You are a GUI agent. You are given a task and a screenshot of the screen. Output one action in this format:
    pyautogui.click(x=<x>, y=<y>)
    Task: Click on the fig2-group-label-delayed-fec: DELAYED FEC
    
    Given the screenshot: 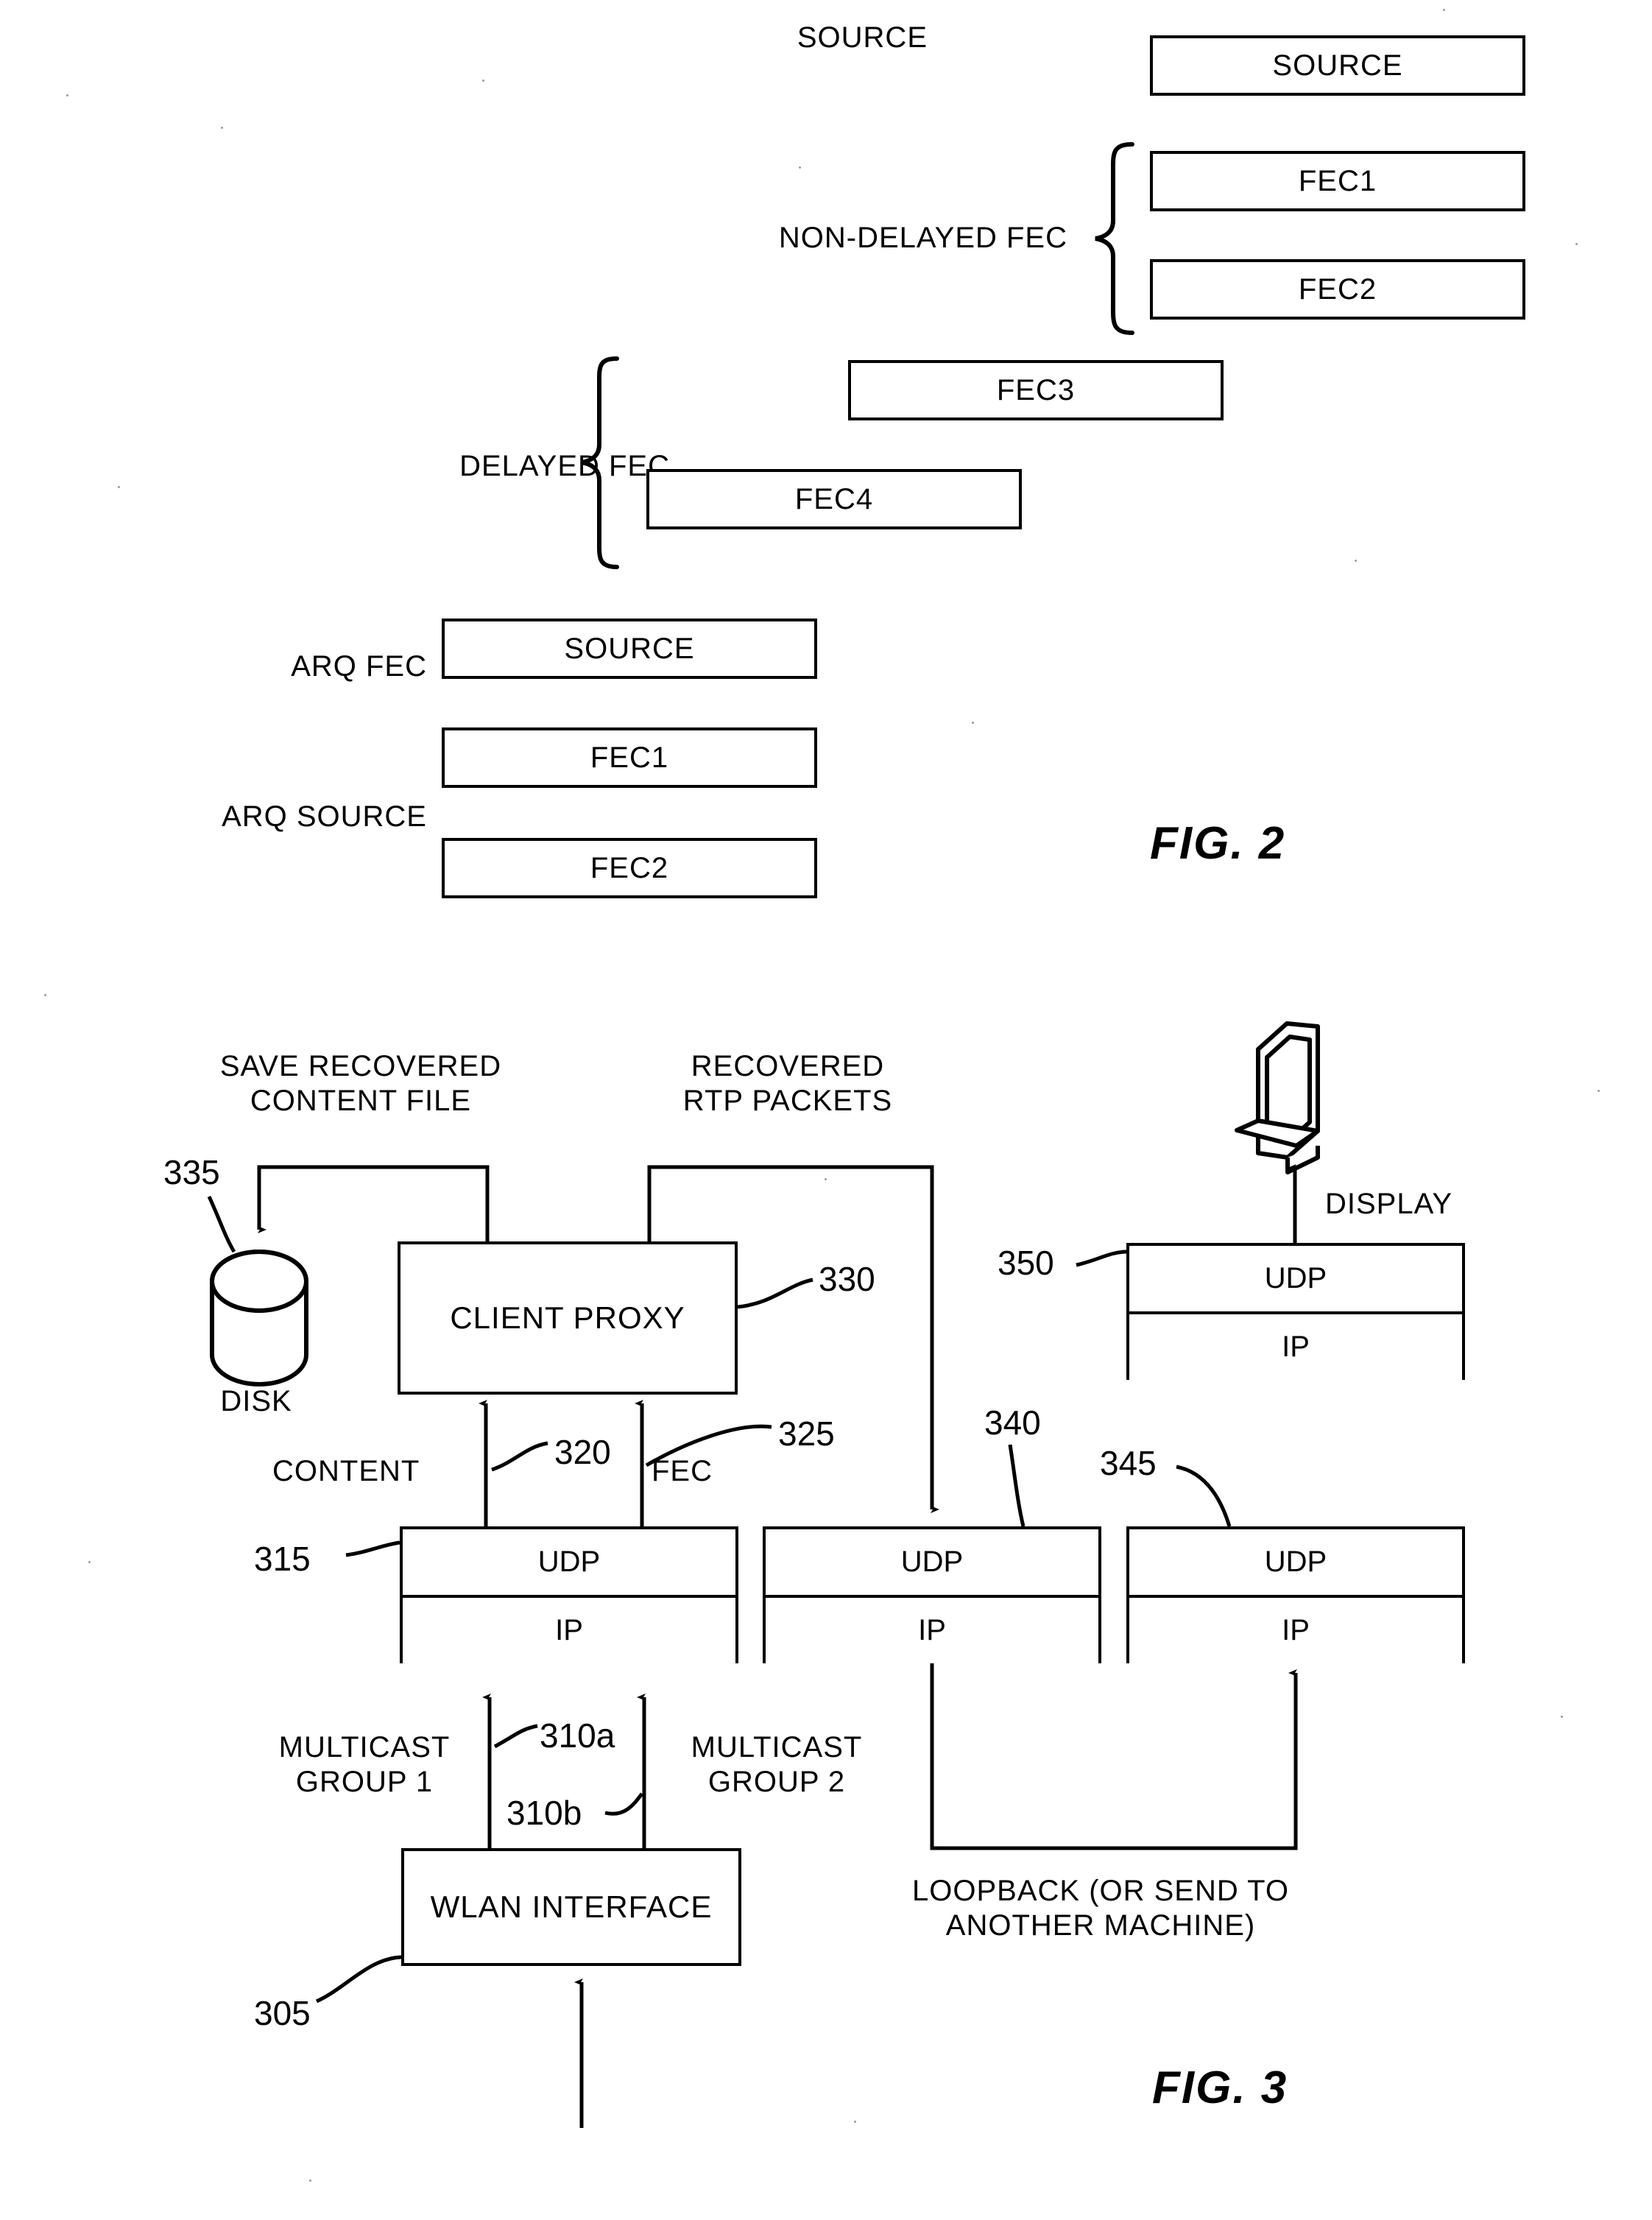 What is the action you would take?
    pyautogui.click(x=564, y=466)
    